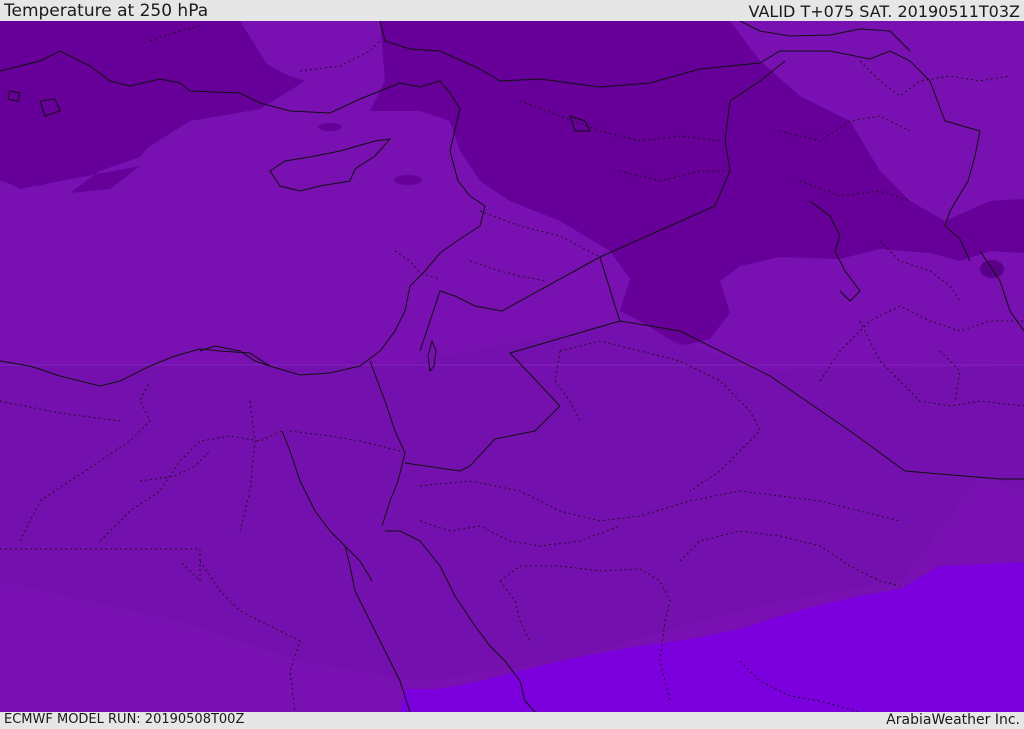 Image resolution: width=1024 pixels, height=729 pixels. What do you see at coordinates (106, 11) in the screenshot?
I see `map-title: Temperature at 250 hPa` at bounding box center [106, 11].